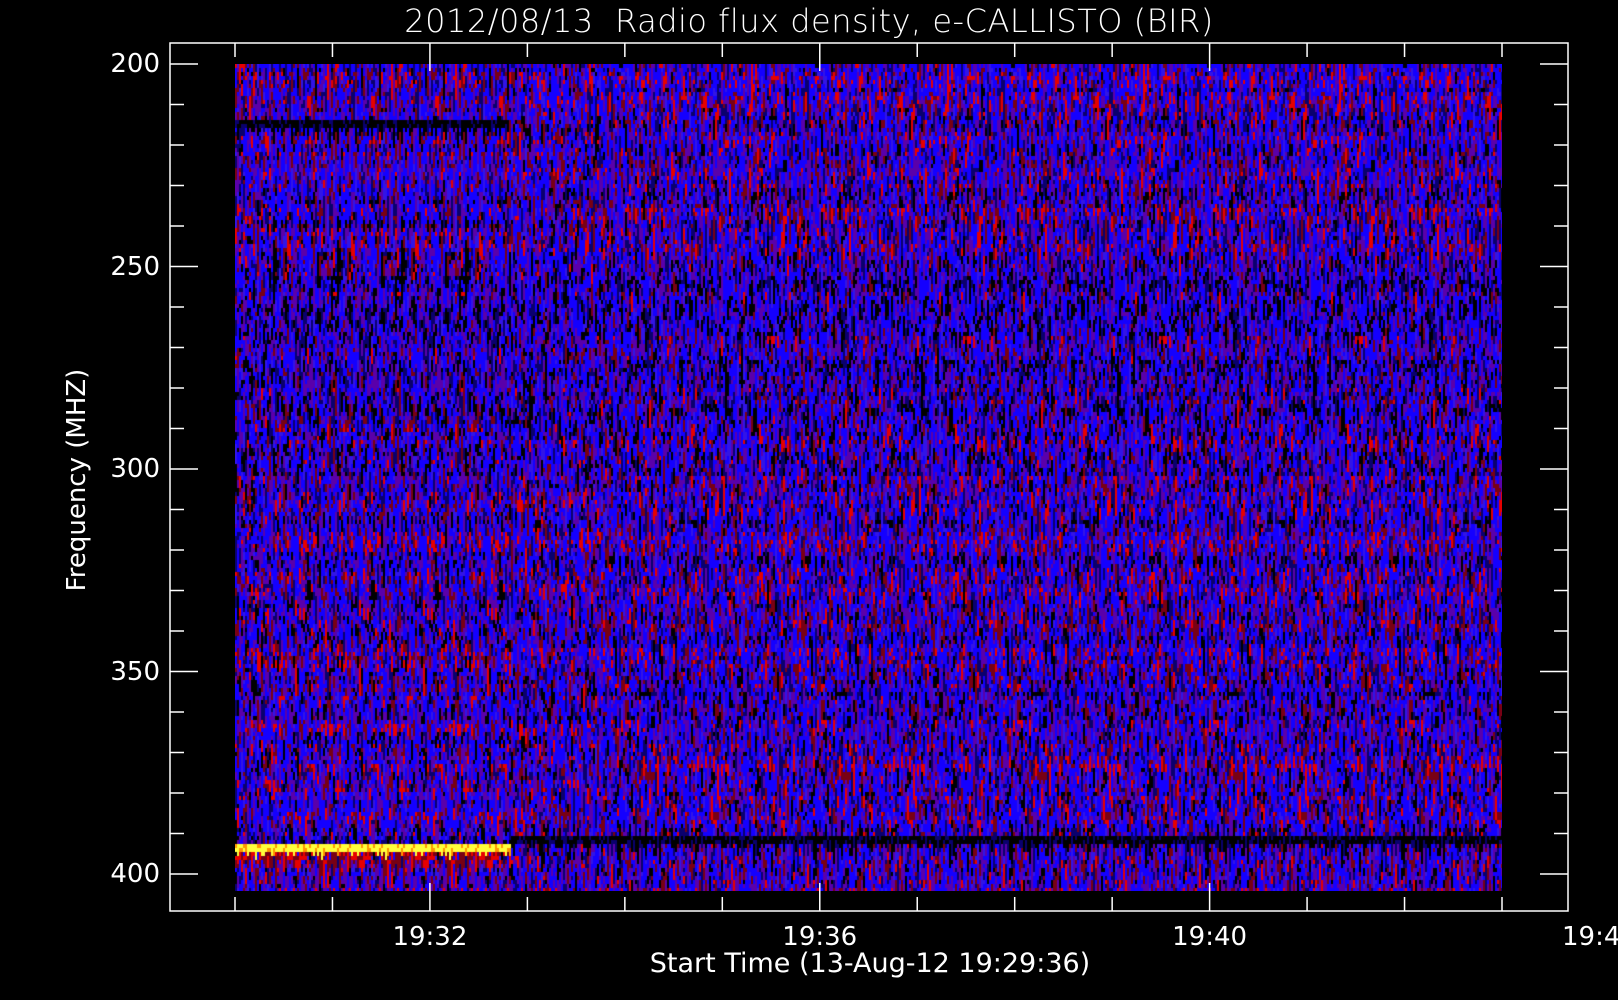  Describe the element at coordinates (870, 963) in the screenshot. I see `x-axis-title: Start Time (13-Aug-12 19:29:36)` at that location.